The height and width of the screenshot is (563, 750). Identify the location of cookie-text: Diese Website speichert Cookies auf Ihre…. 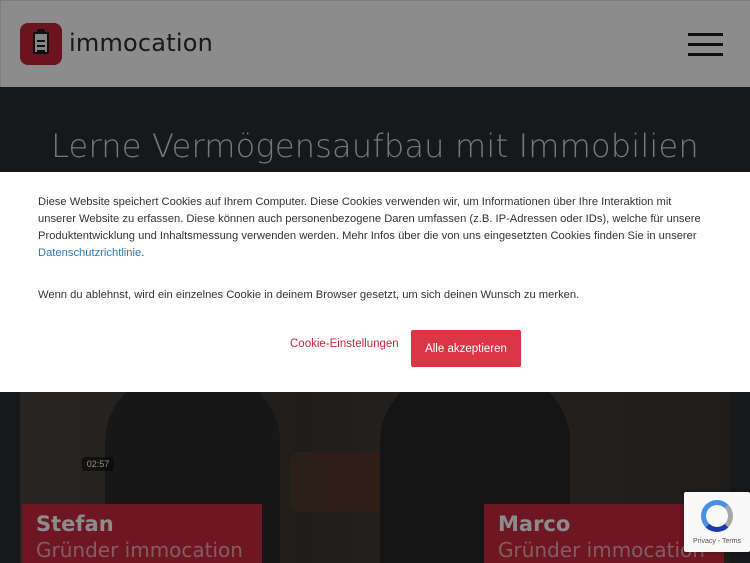
(375, 228).